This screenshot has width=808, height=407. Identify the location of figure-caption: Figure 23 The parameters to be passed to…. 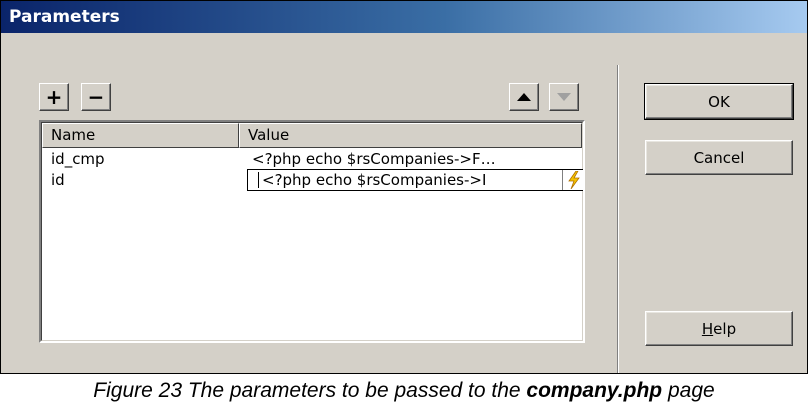
(404, 390).